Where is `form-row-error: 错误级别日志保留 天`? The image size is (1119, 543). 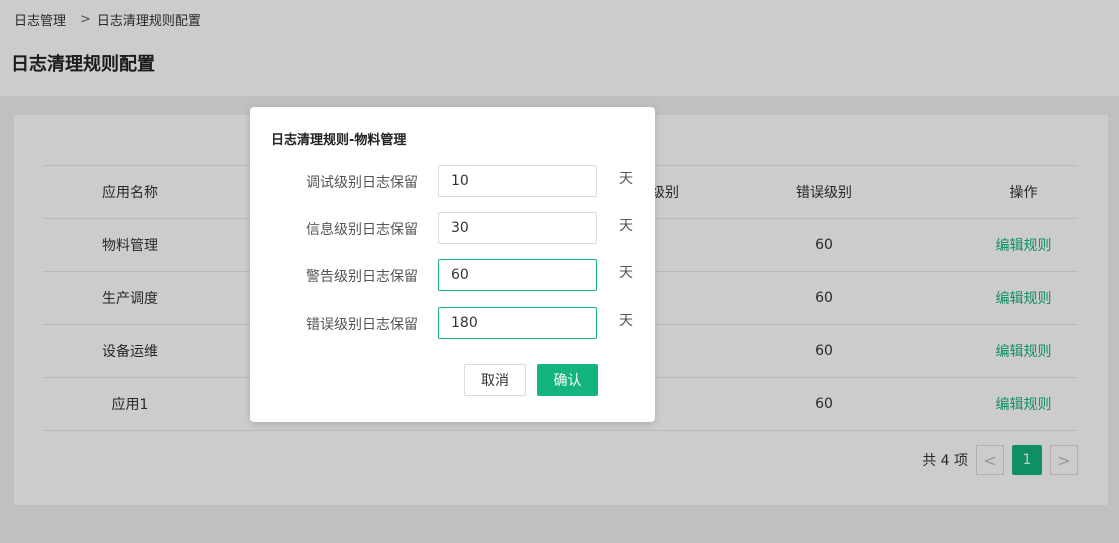
form-row-error: 错误级别日志保留 天 is located at coordinates (452, 323).